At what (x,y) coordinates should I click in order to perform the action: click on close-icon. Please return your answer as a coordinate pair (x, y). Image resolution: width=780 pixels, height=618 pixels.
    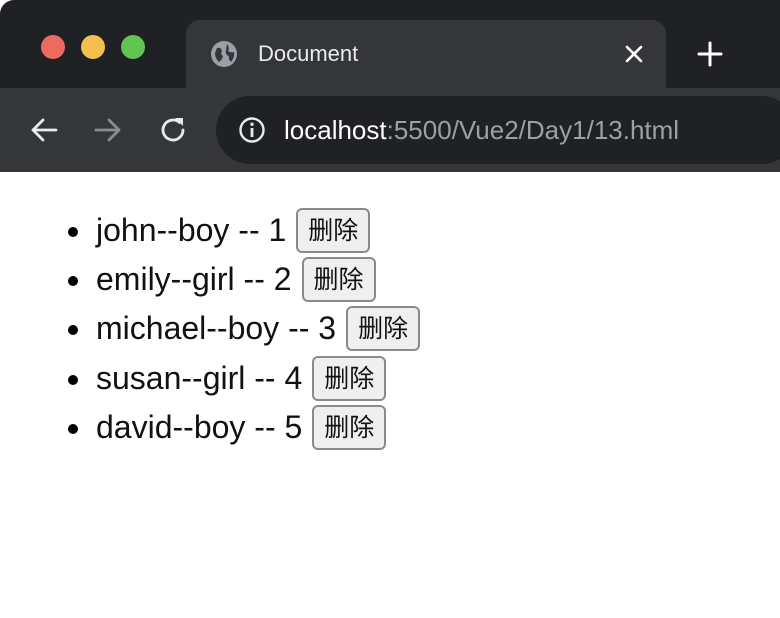
    Looking at the image, I should click on (634, 54).